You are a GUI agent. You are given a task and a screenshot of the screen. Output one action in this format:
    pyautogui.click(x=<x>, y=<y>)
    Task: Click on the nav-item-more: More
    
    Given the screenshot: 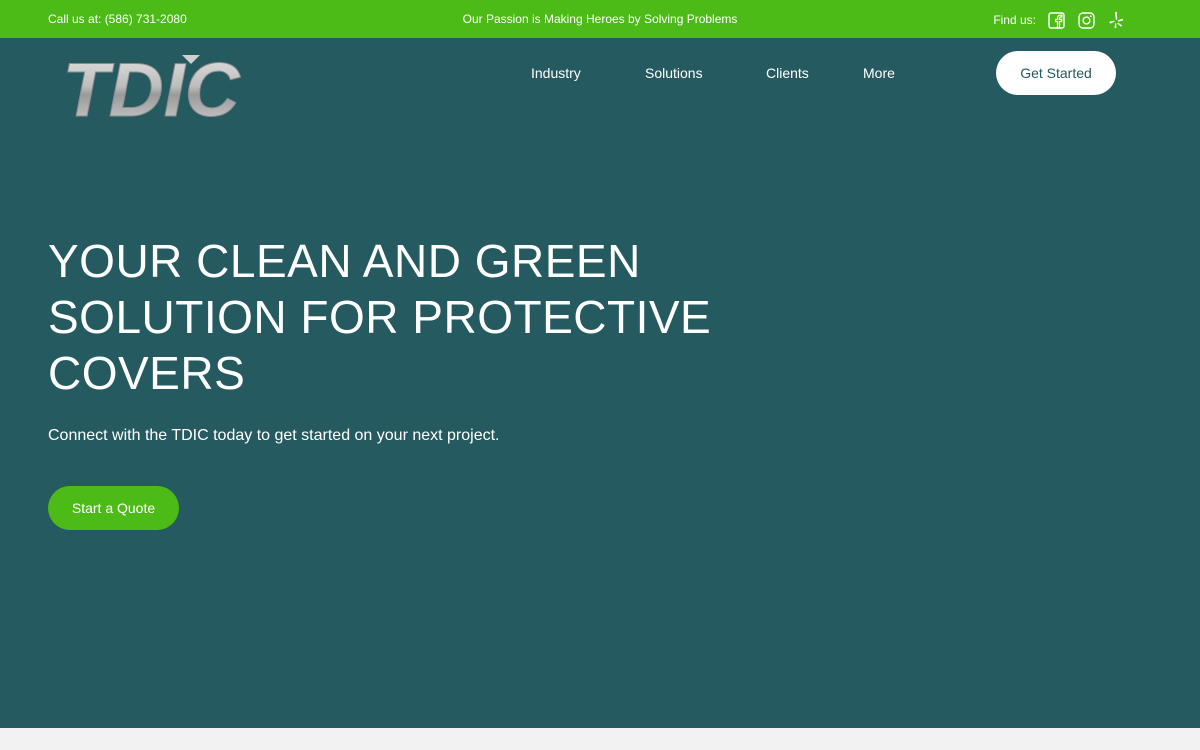 What is the action you would take?
    pyautogui.click(x=879, y=73)
    